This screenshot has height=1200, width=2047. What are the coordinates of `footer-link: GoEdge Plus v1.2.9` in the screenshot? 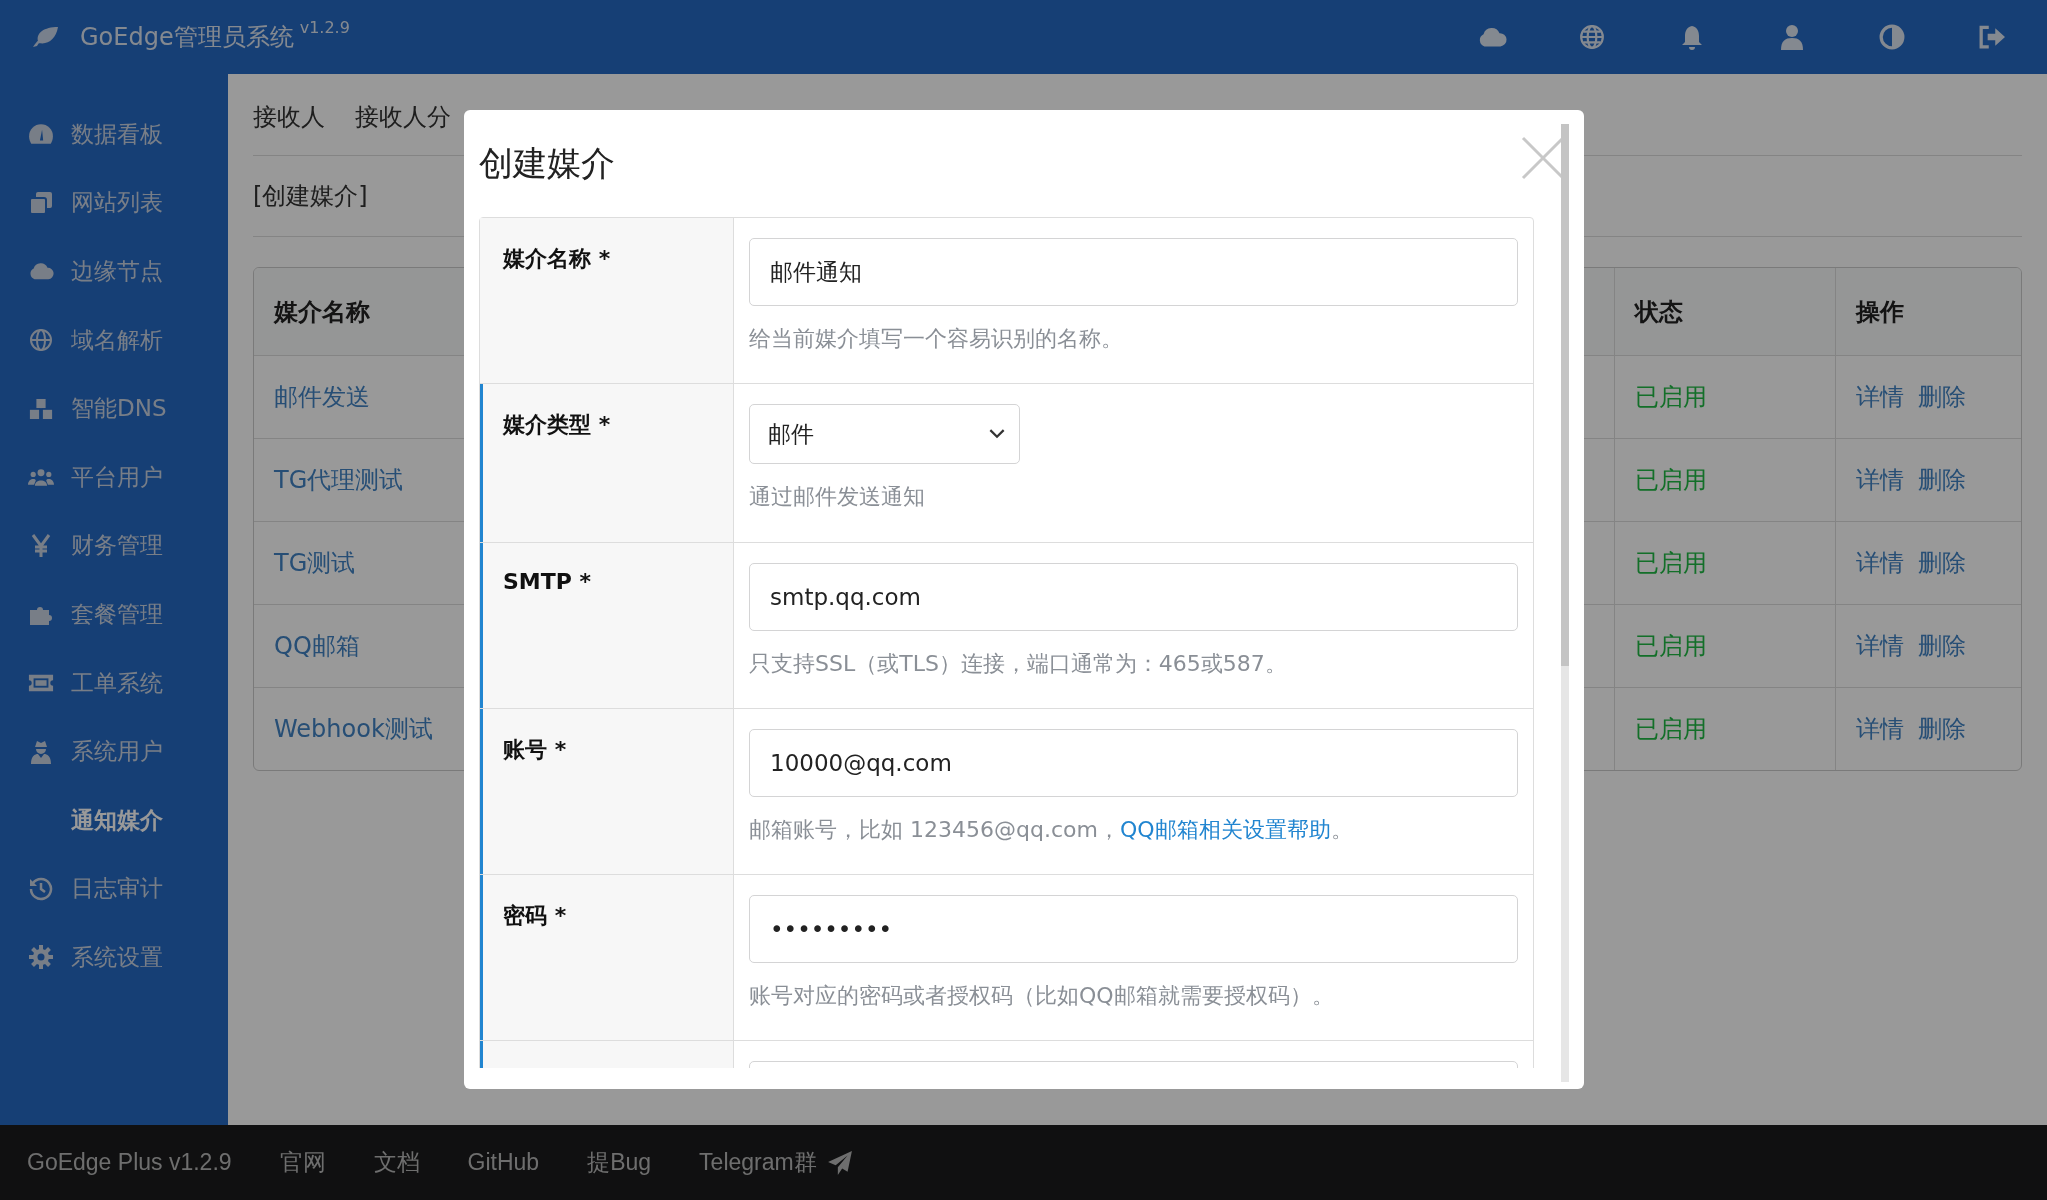 It's located at (129, 1162).